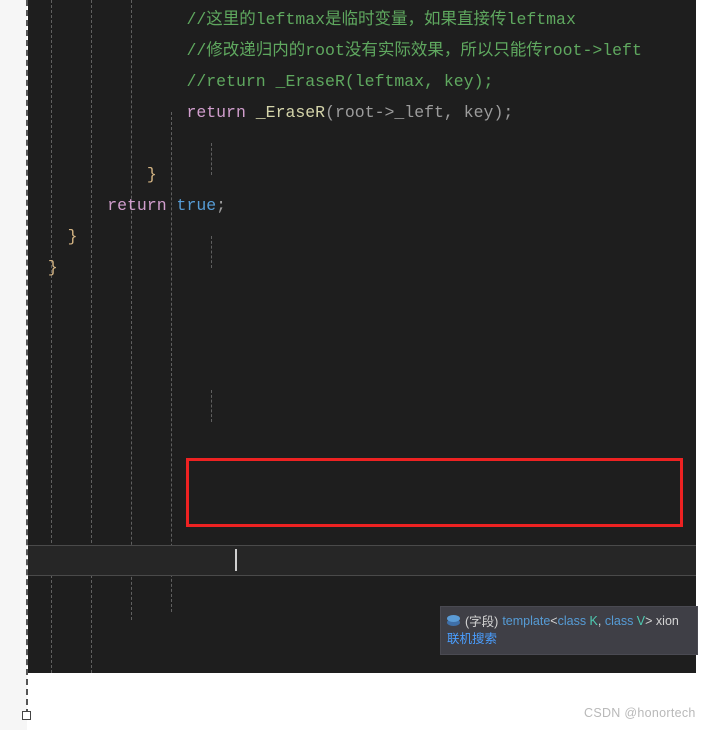 The image size is (722, 730). Describe the element at coordinates (236, 560) in the screenshot. I see `text-caret` at that location.